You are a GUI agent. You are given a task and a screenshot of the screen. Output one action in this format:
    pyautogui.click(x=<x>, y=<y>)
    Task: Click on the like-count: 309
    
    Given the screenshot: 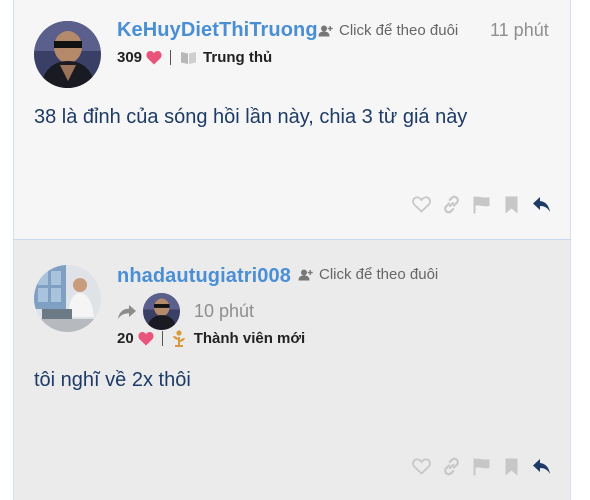 What is the action you would take?
    pyautogui.click(x=130, y=57)
    